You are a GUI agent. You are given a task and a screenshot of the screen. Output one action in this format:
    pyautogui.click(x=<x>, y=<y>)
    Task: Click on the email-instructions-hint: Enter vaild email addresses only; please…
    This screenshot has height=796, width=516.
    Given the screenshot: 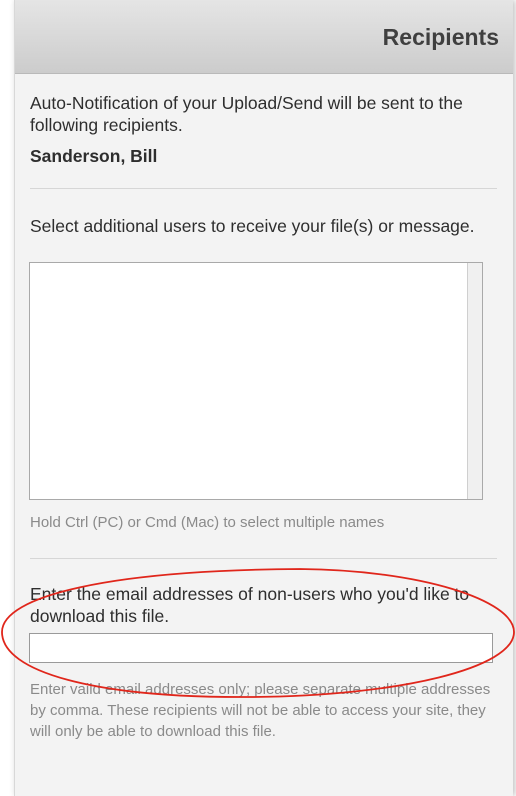 What is the action you would take?
    pyautogui.click(x=260, y=710)
    